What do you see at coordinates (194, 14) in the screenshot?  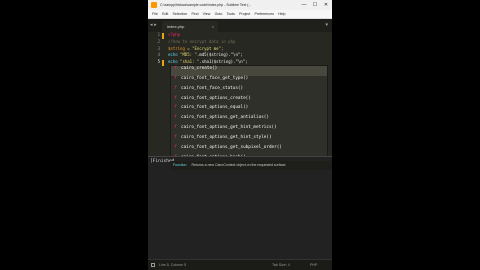 I see `menu-find: Find` at bounding box center [194, 14].